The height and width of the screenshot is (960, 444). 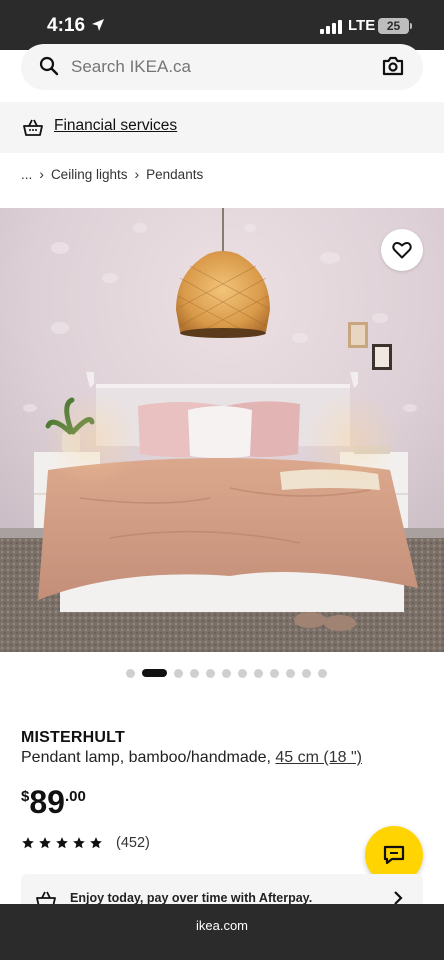 I want to click on product-name: MISTERHULT, so click(x=73, y=737).